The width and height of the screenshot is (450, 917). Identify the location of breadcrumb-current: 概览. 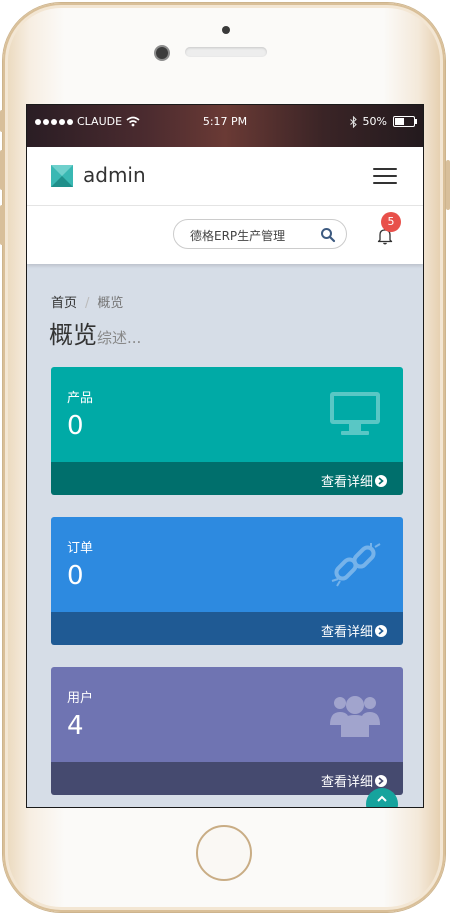
(110, 303).